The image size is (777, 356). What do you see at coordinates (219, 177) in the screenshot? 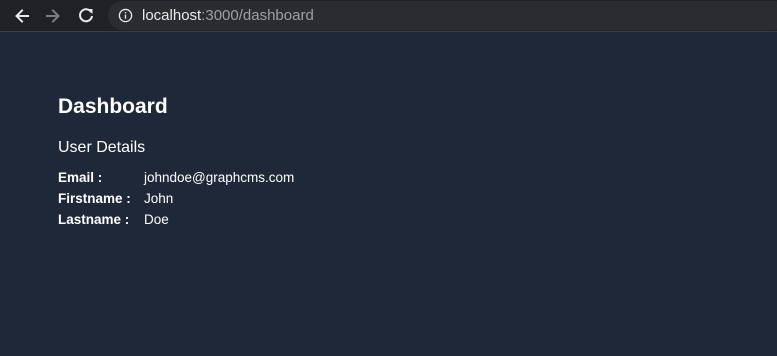
I see `detail-value-email: johndoe@graphcms.com` at bounding box center [219, 177].